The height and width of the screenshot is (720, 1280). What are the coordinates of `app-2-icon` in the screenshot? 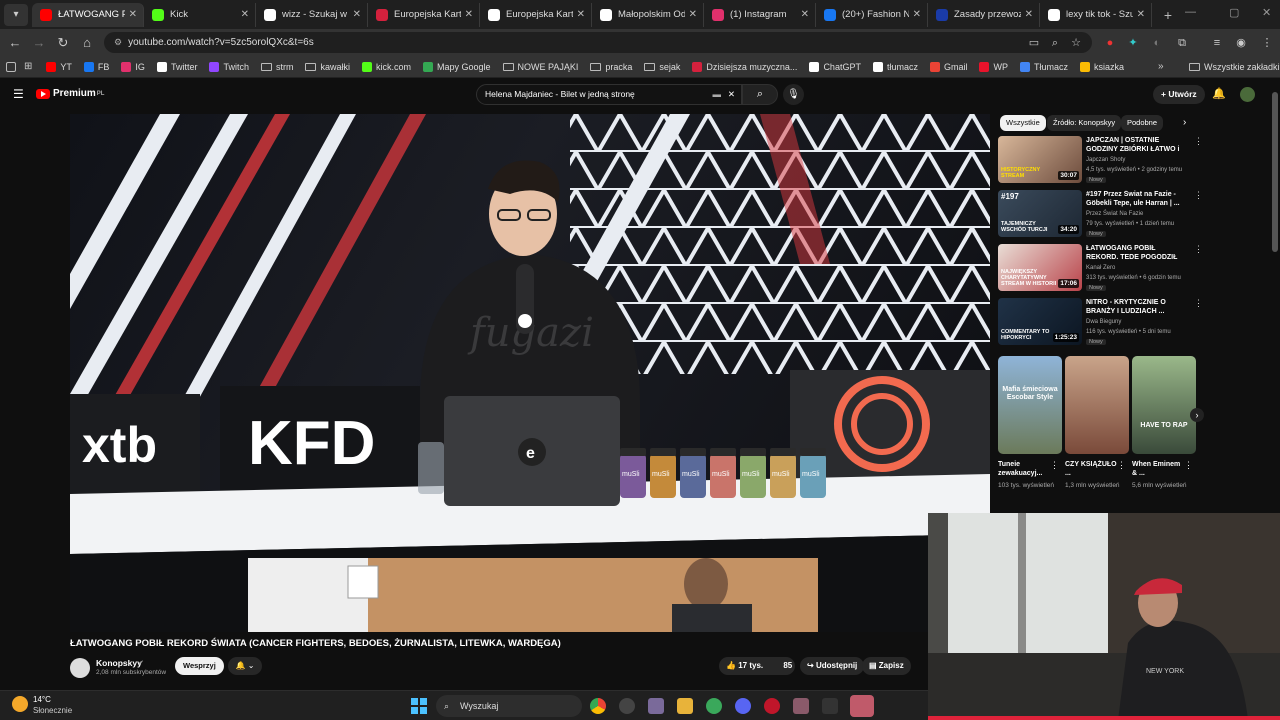 It's located at (801, 706).